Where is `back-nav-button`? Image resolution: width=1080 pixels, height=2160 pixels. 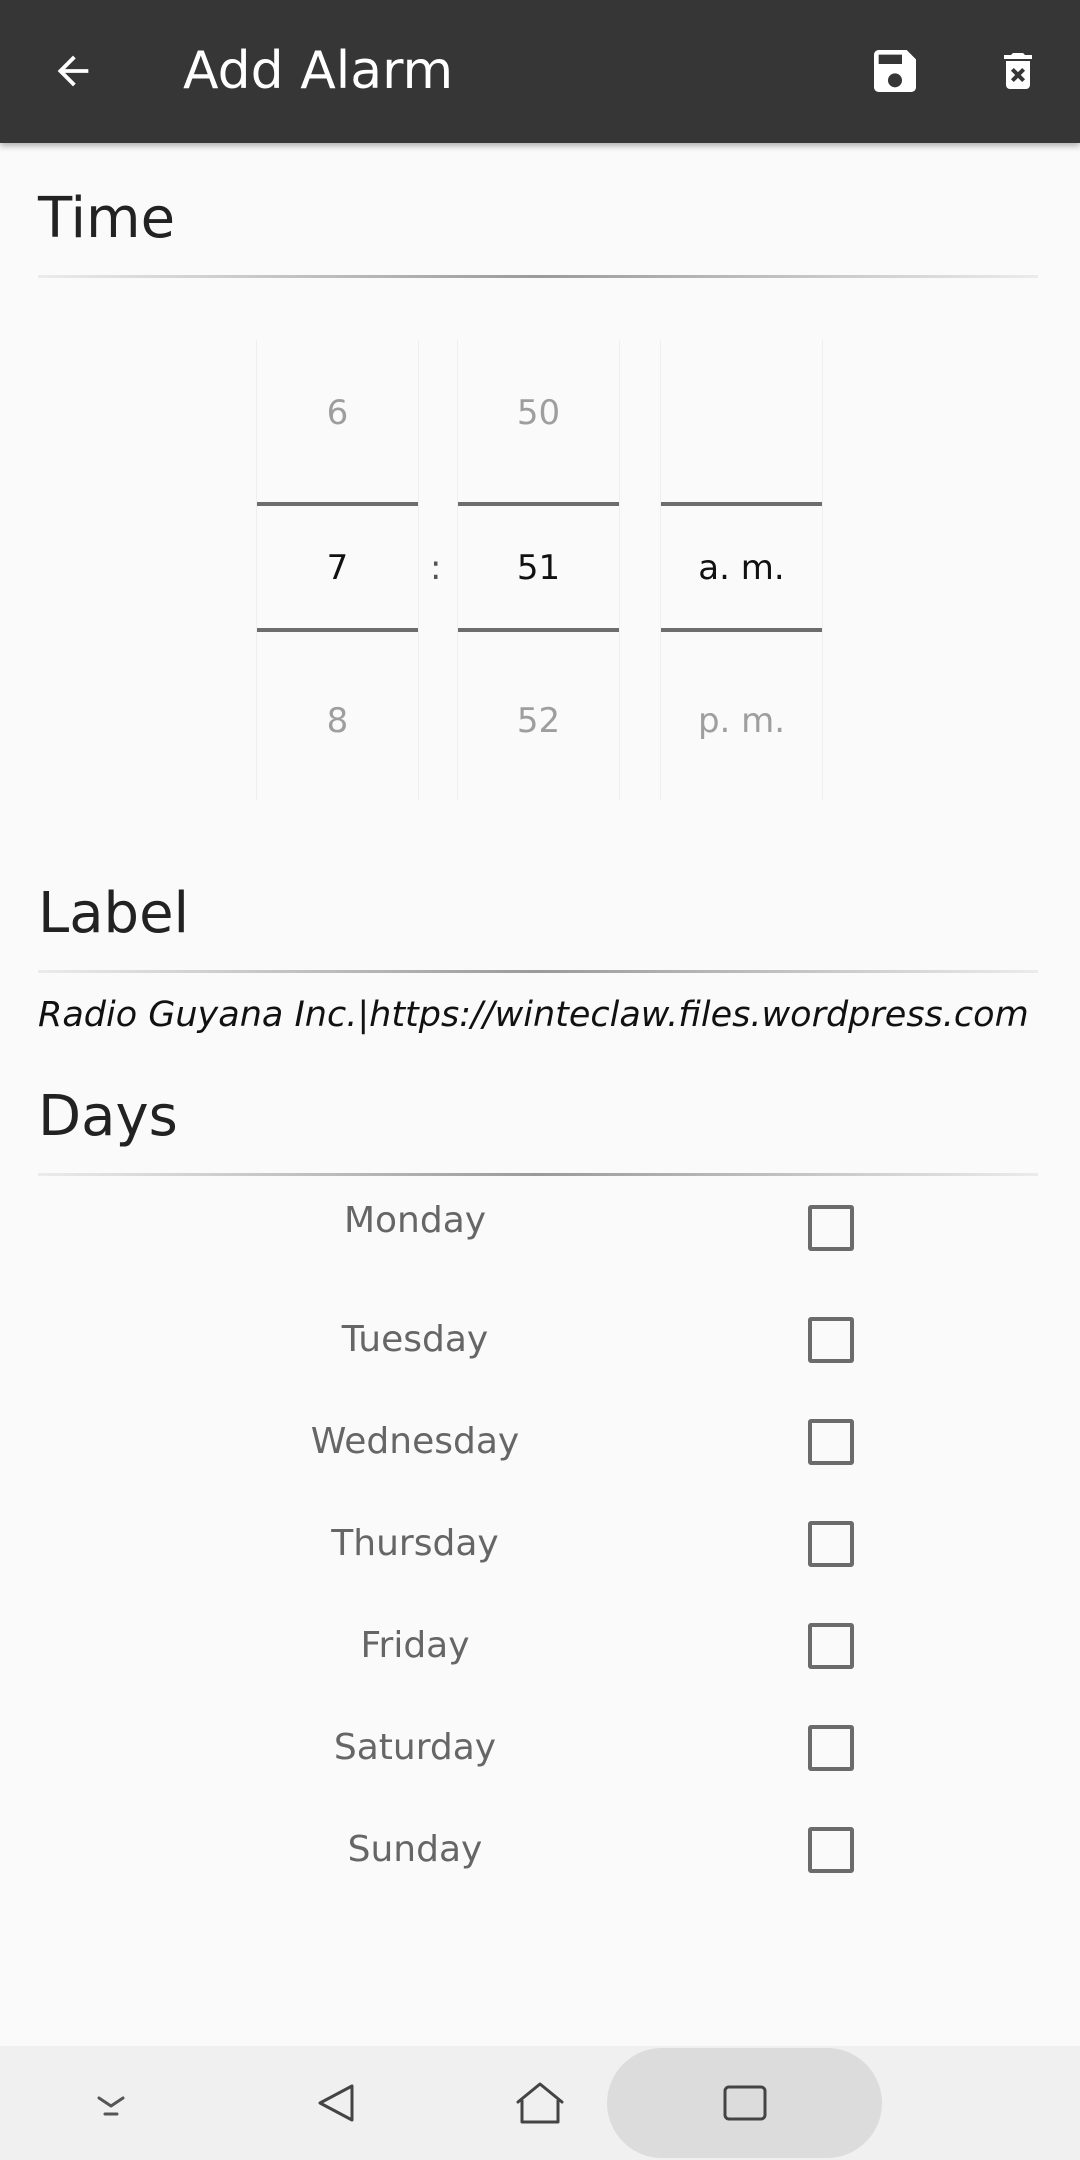
back-nav-button is located at coordinates (337, 2103).